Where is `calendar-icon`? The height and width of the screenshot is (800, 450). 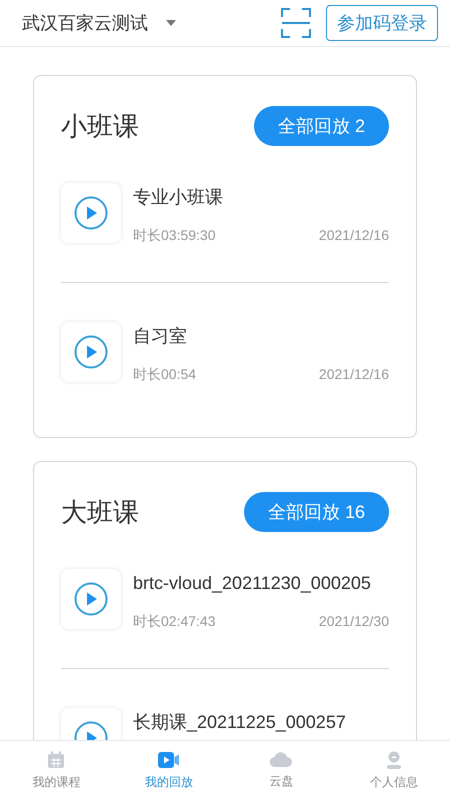
calendar-icon is located at coordinates (56, 759).